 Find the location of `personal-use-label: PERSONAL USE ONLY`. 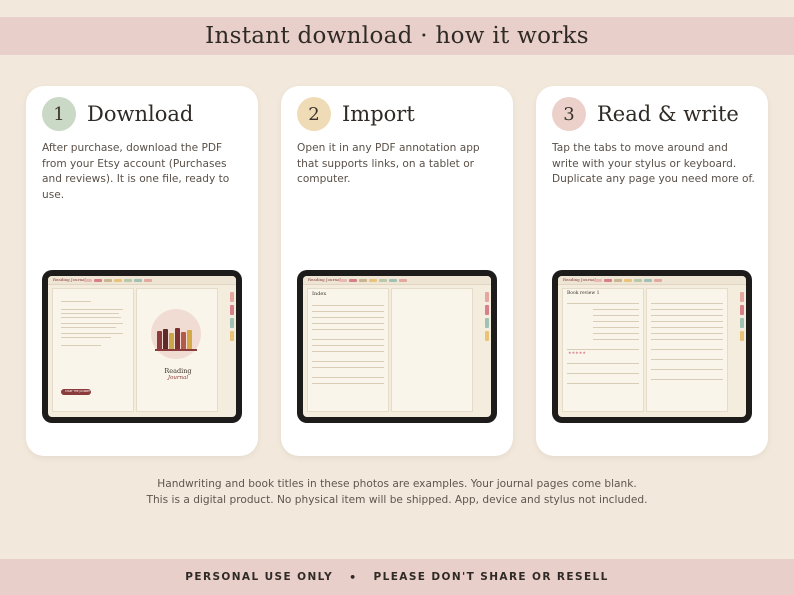

personal-use-label: PERSONAL USE ONLY is located at coordinates (259, 577).